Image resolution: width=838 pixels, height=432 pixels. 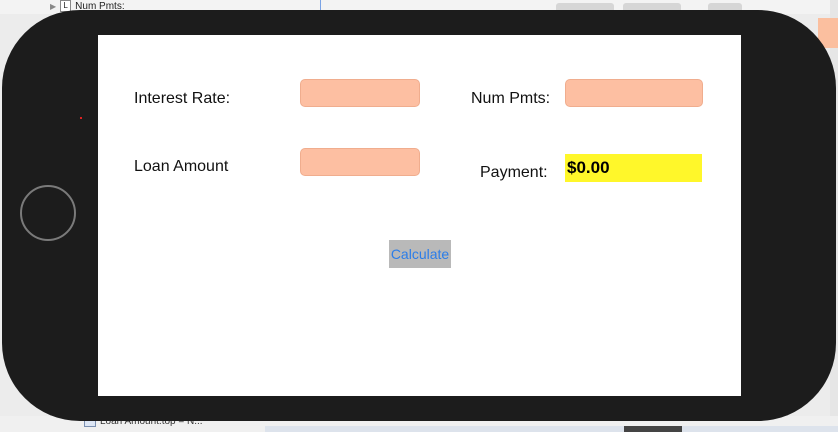 What do you see at coordinates (182, 98) in the screenshot?
I see `interest-rate-label: Interest Rate:` at bounding box center [182, 98].